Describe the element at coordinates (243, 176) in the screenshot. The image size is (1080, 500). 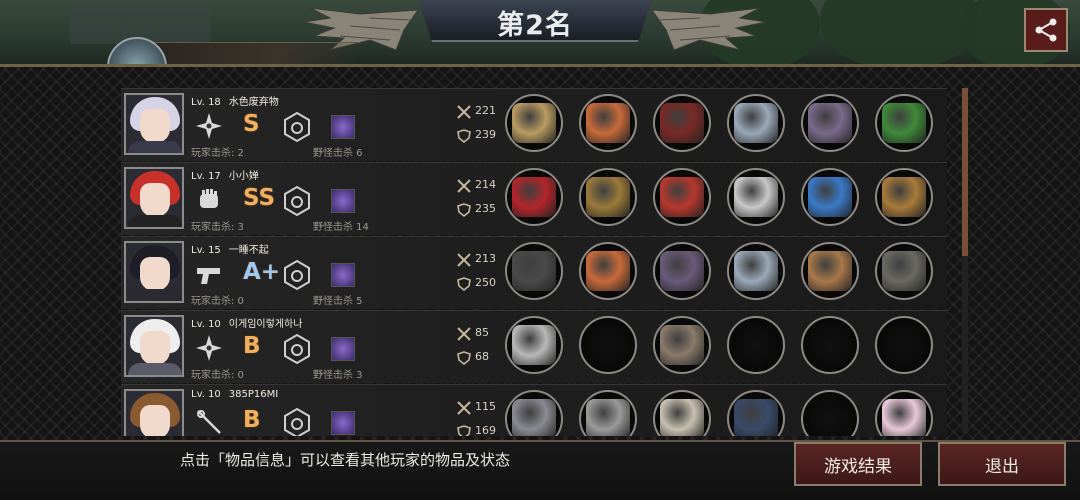
I see `player-name: 小小婵` at that location.